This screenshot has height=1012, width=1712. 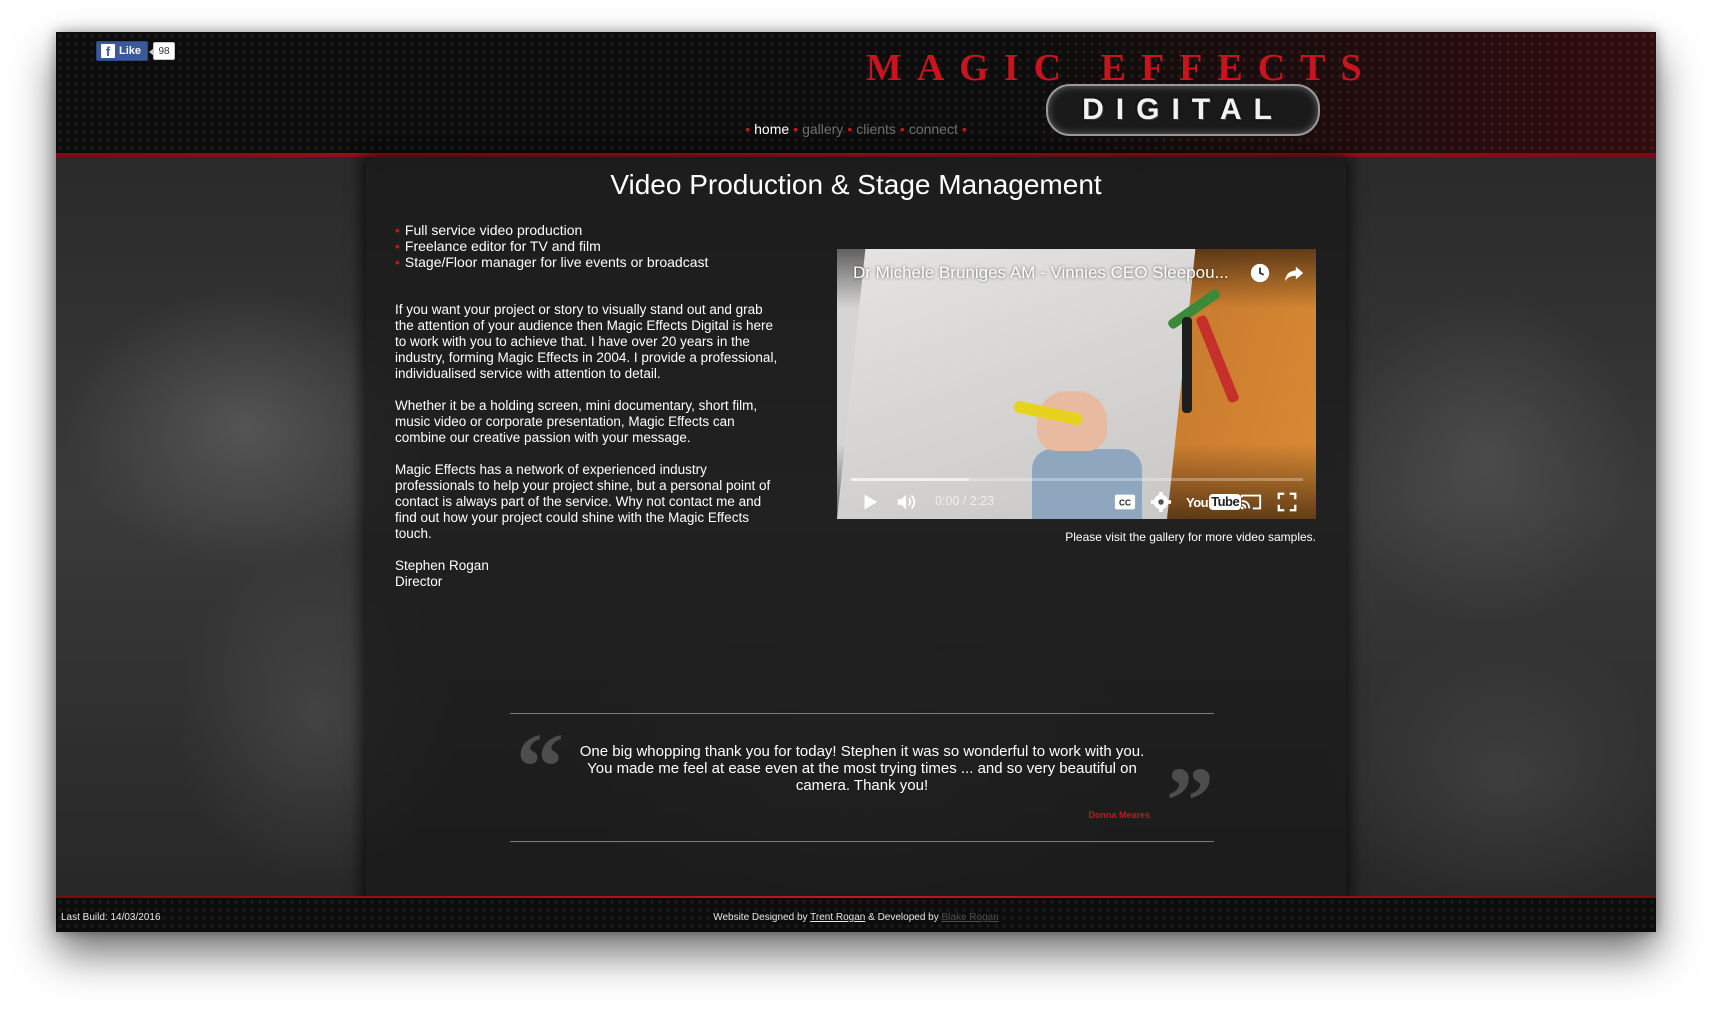 What do you see at coordinates (419, 581) in the screenshot?
I see `signature-role: Director` at bounding box center [419, 581].